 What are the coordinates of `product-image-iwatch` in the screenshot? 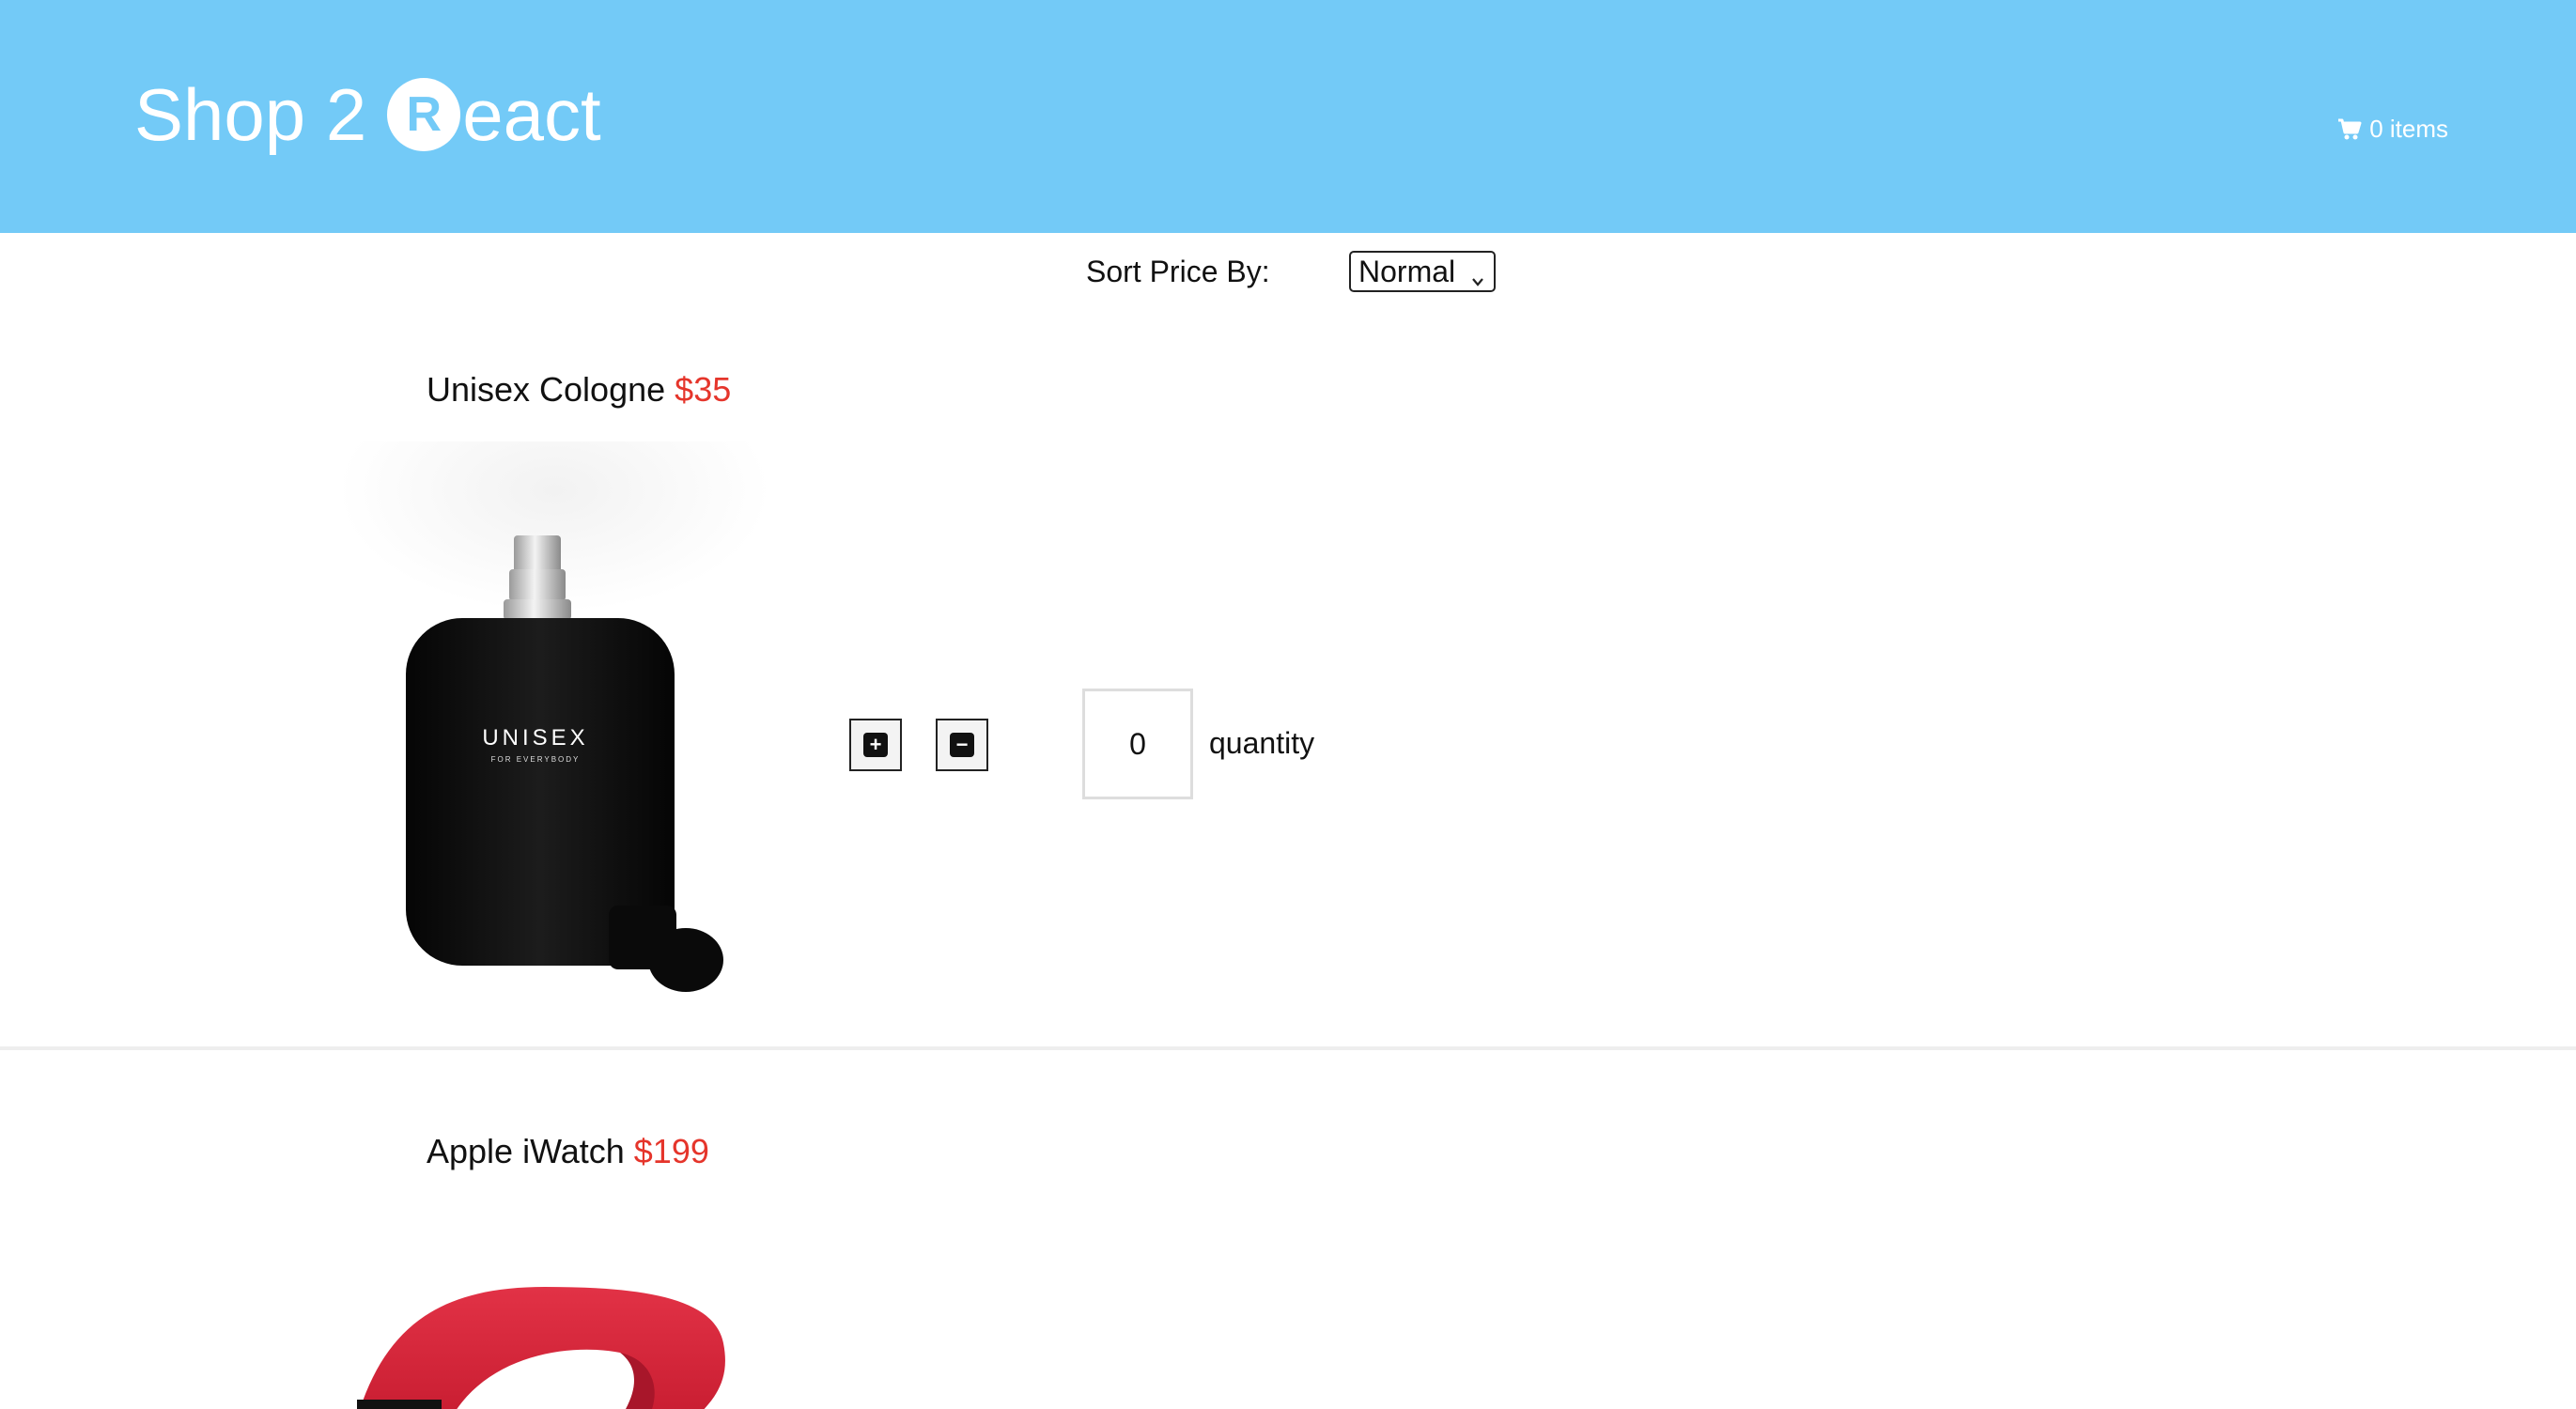 It's located at (554, 1334).